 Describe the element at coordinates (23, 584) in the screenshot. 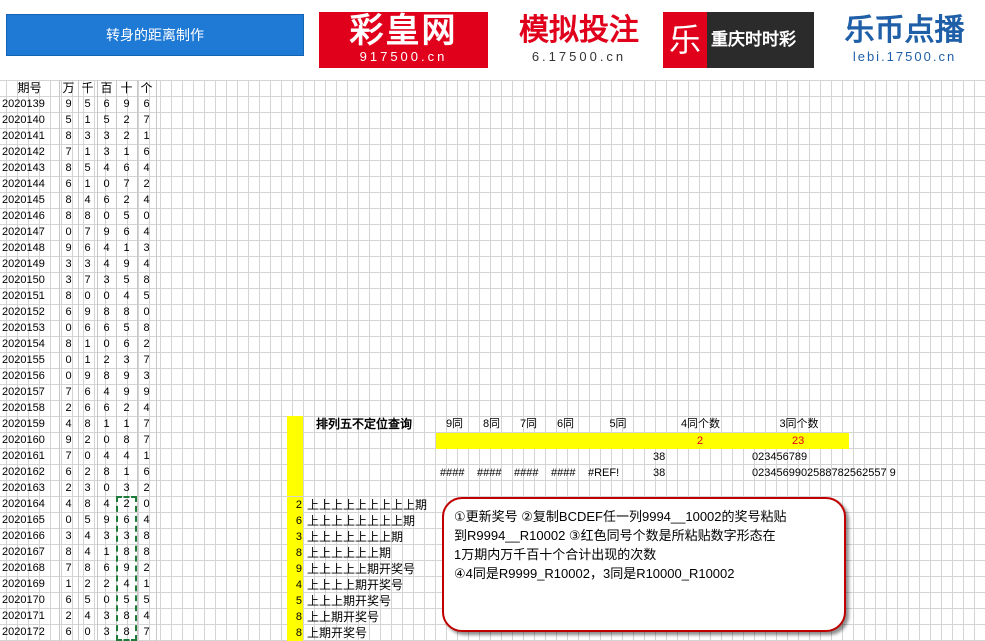

I see `period-cell: 2020169` at that location.